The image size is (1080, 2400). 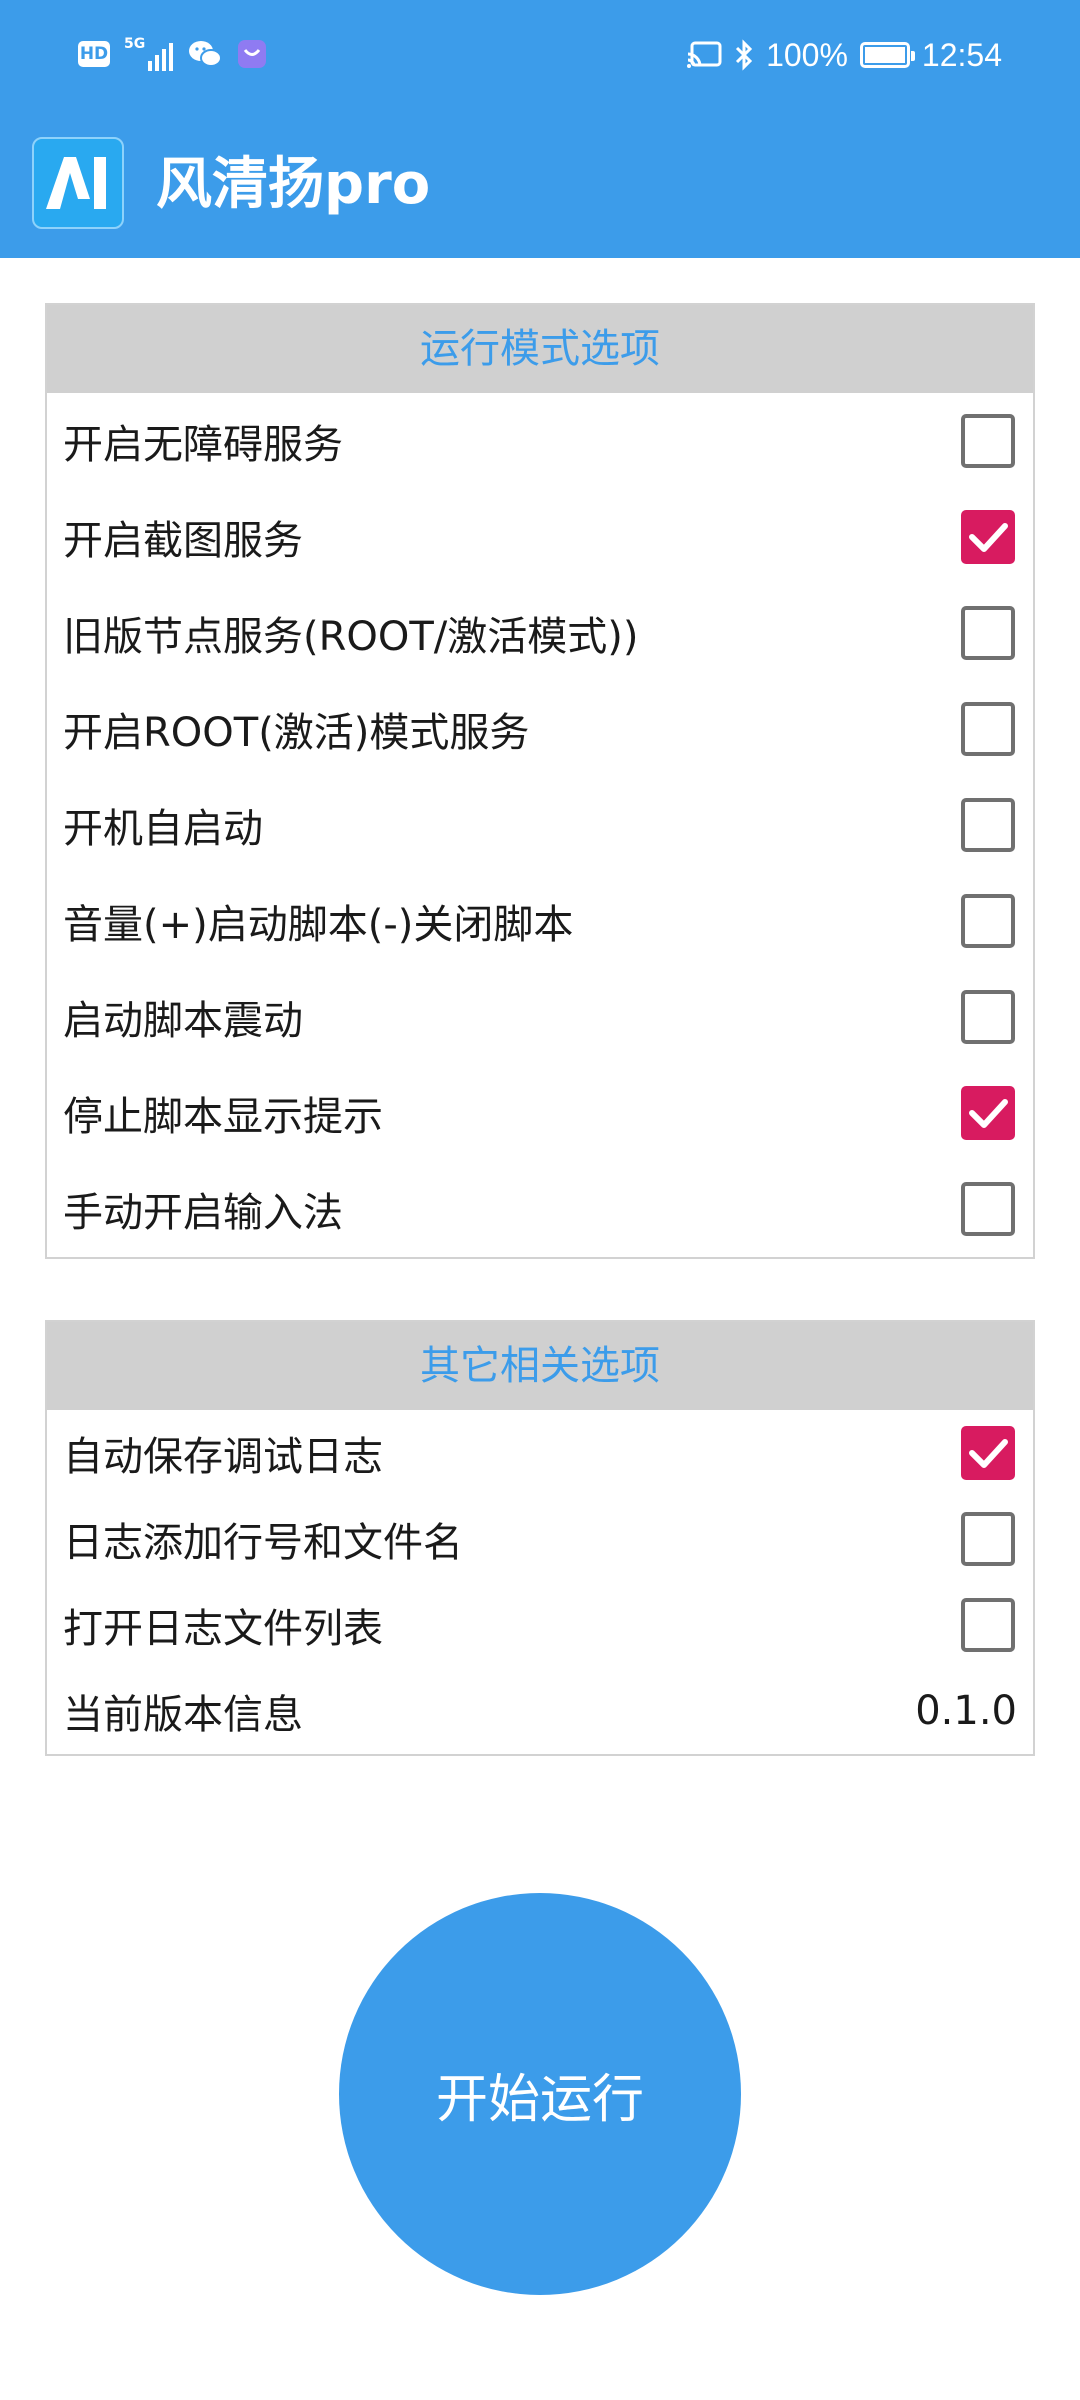 I want to click on other-options-header: 其它相关选项, so click(x=540, y=1366).